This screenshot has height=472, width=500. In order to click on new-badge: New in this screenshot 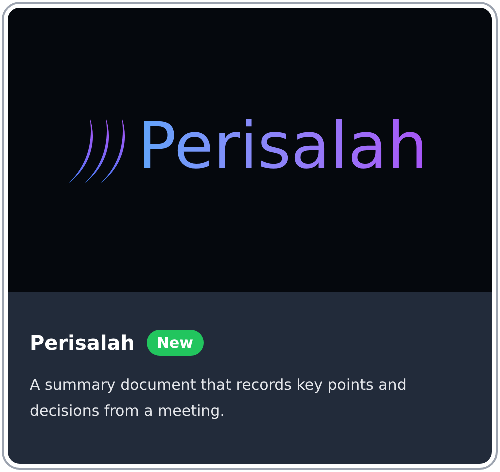, I will do `click(175, 343)`.